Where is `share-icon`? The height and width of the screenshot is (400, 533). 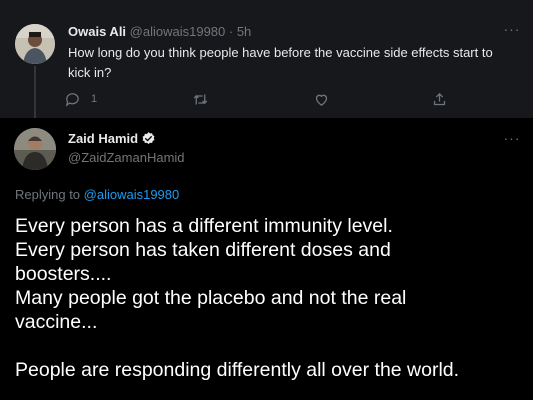
share-icon is located at coordinates (439, 98).